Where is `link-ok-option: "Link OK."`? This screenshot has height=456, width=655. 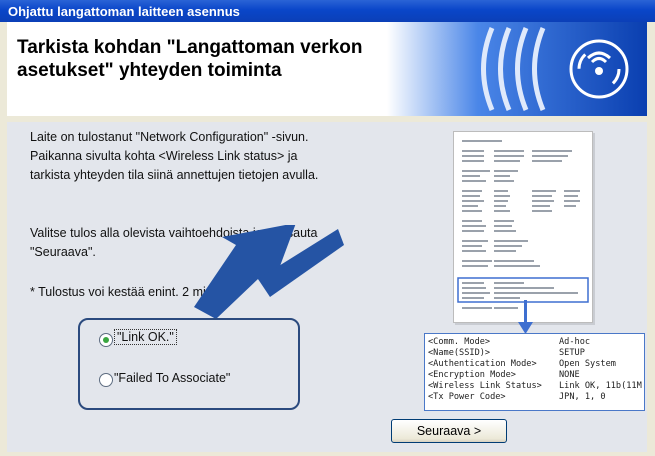
link-ok-option: "Link OK." is located at coordinates (145, 337).